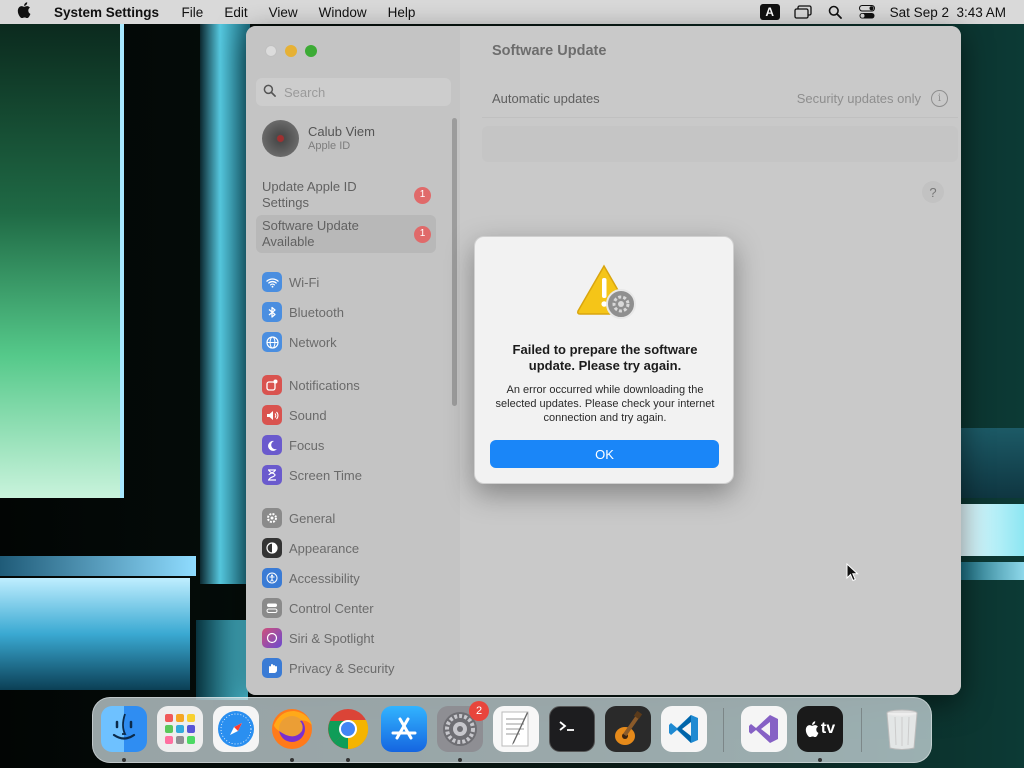  Describe the element at coordinates (684, 729) in the screenshot. I see `vscode-icon` at that location.